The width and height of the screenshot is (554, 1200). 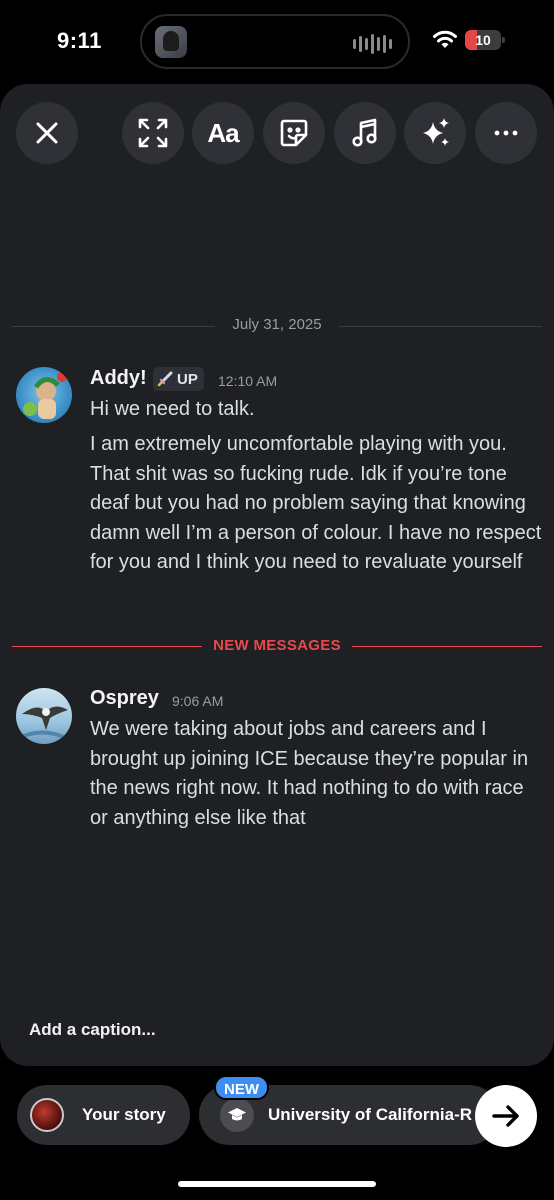 I want to click on more-icon, so click(x=506, y=133).